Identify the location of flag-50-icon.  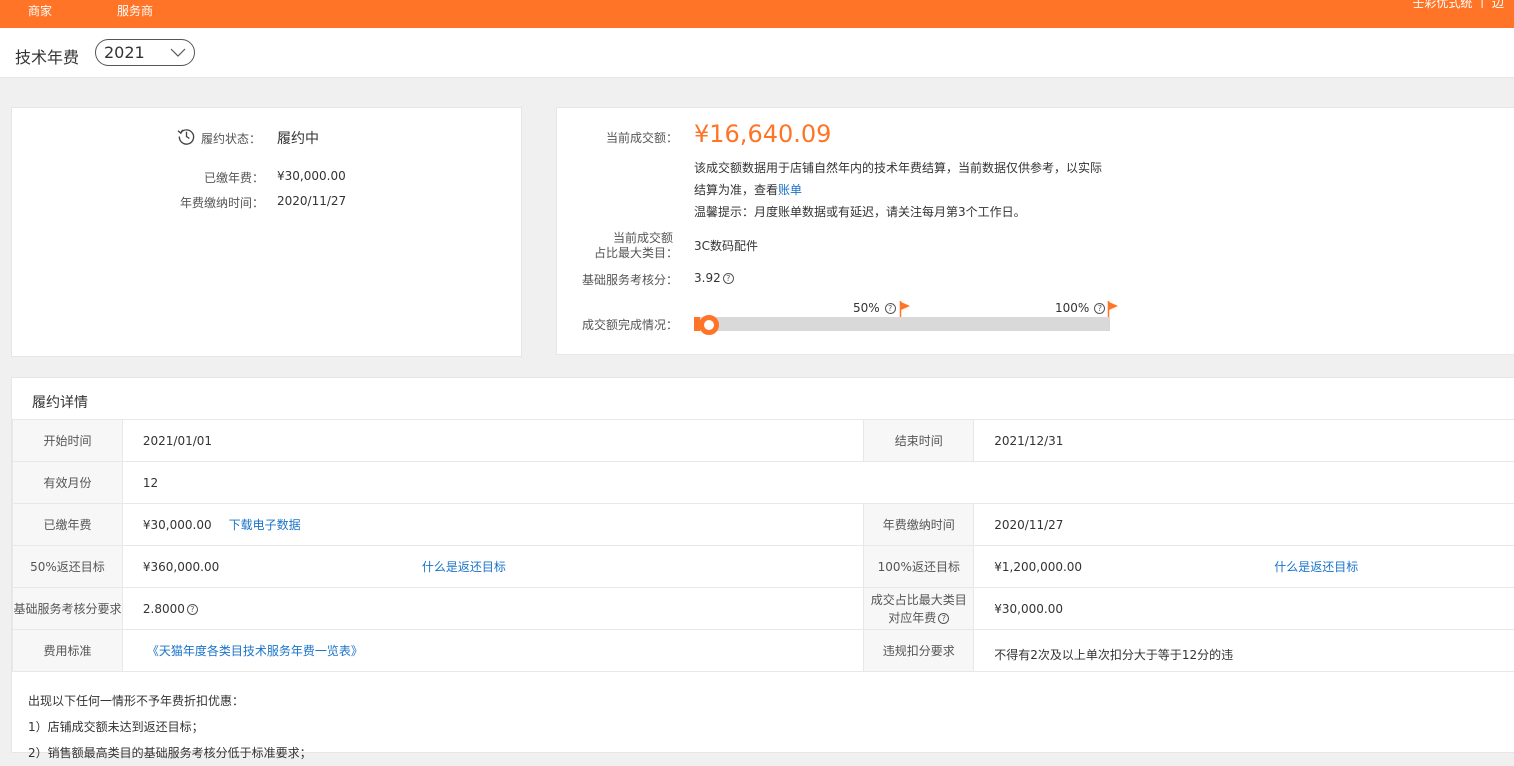
(905, 309).